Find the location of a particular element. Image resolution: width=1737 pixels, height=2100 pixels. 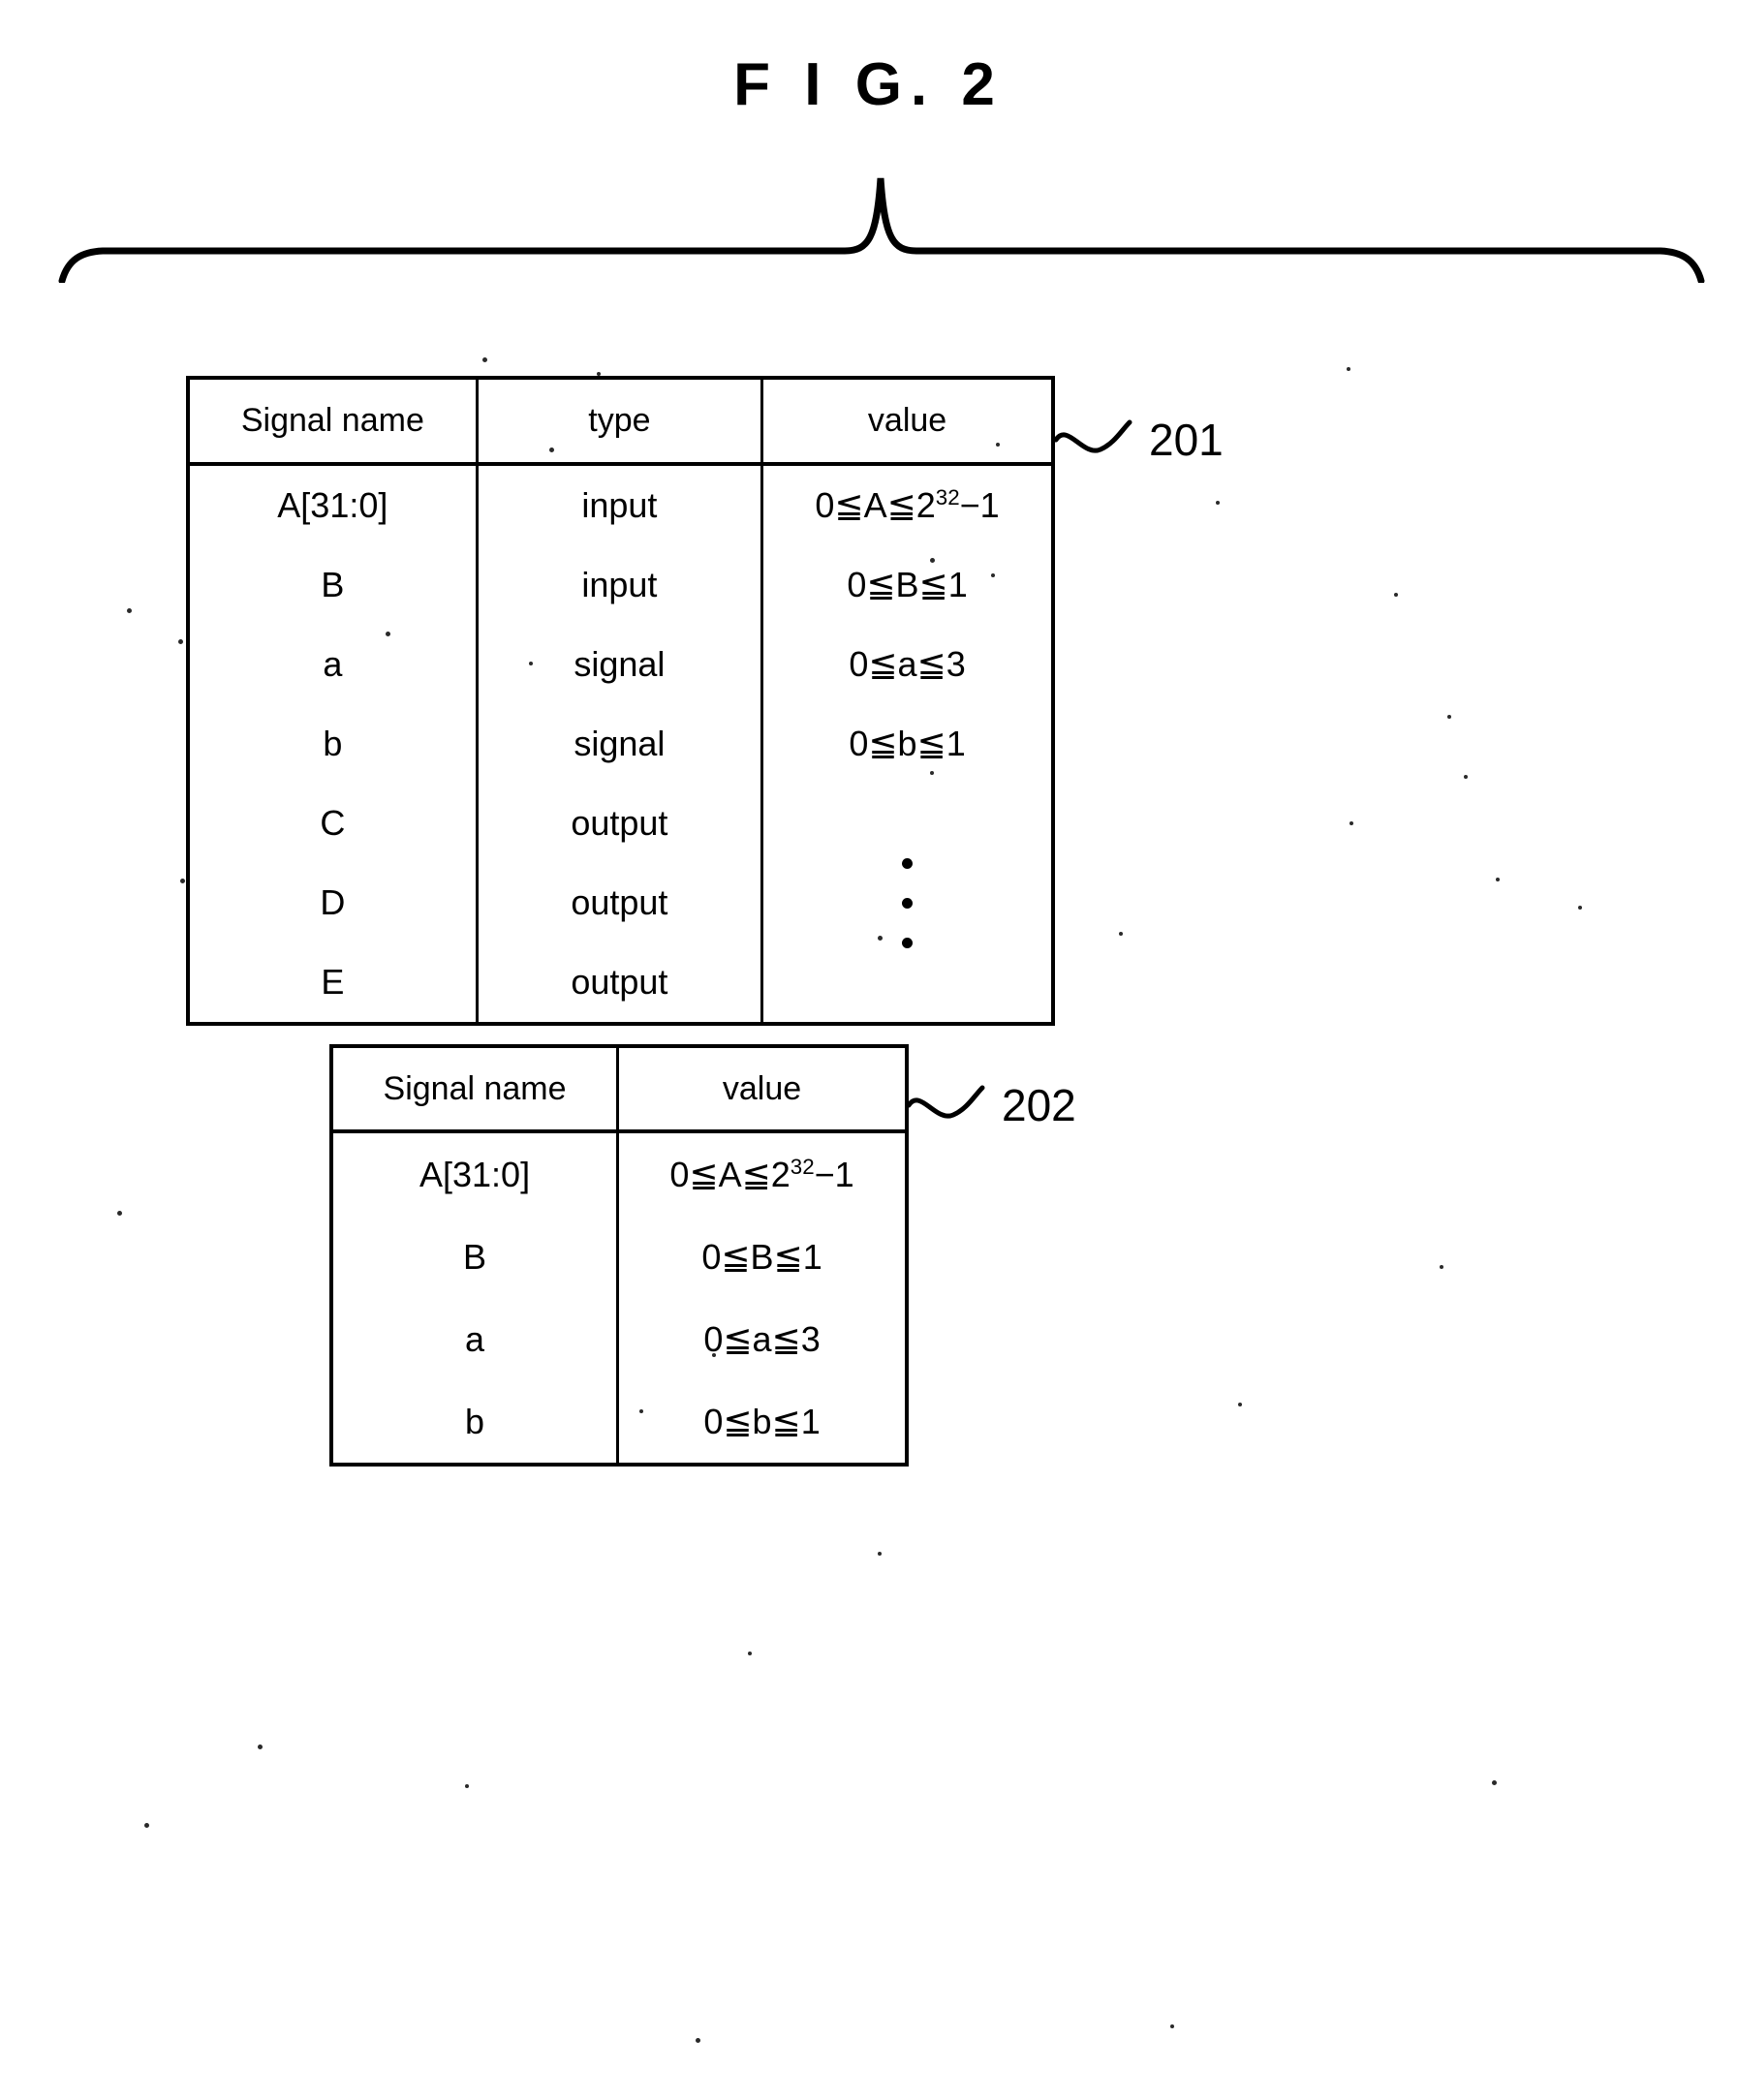

table-row: A[31:0] input 0≦A≦232−1 is located at coordinates (620, 504).